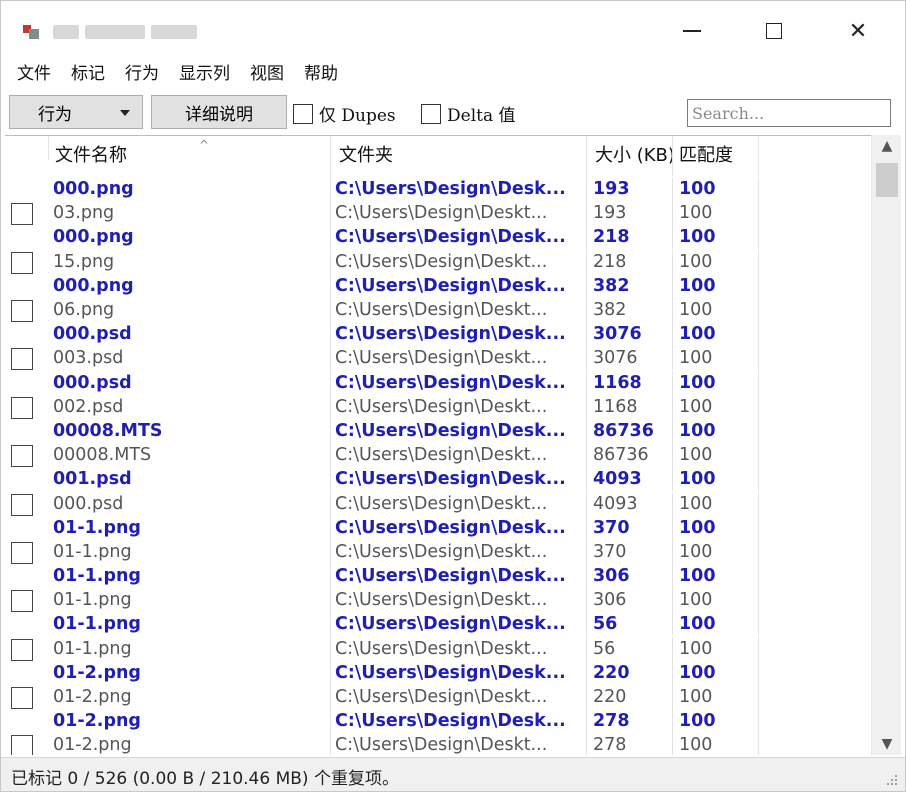  I want to click on group-header-row: 000.png C:\Users\Design\Desk... 193 100, so click(438, 189).